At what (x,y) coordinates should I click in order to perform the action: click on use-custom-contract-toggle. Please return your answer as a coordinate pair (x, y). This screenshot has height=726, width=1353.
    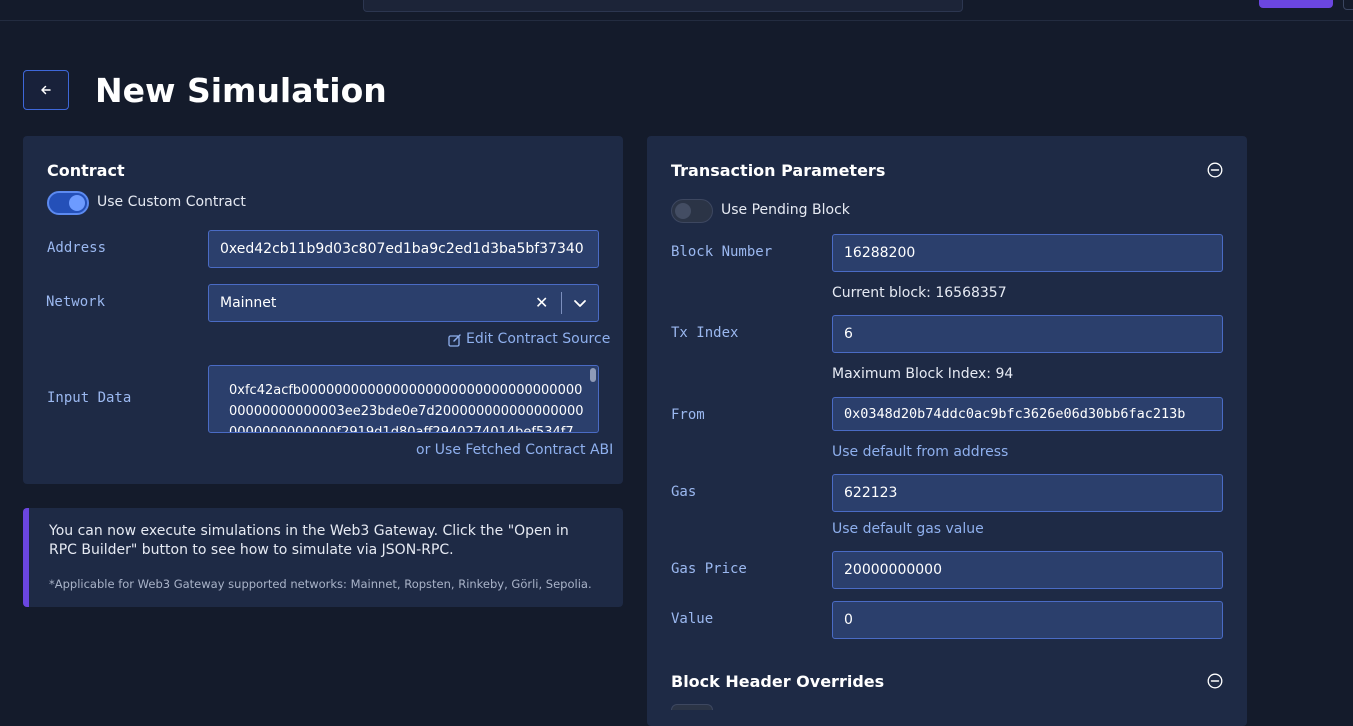
    Looking at the image, I should click on (68, 203).